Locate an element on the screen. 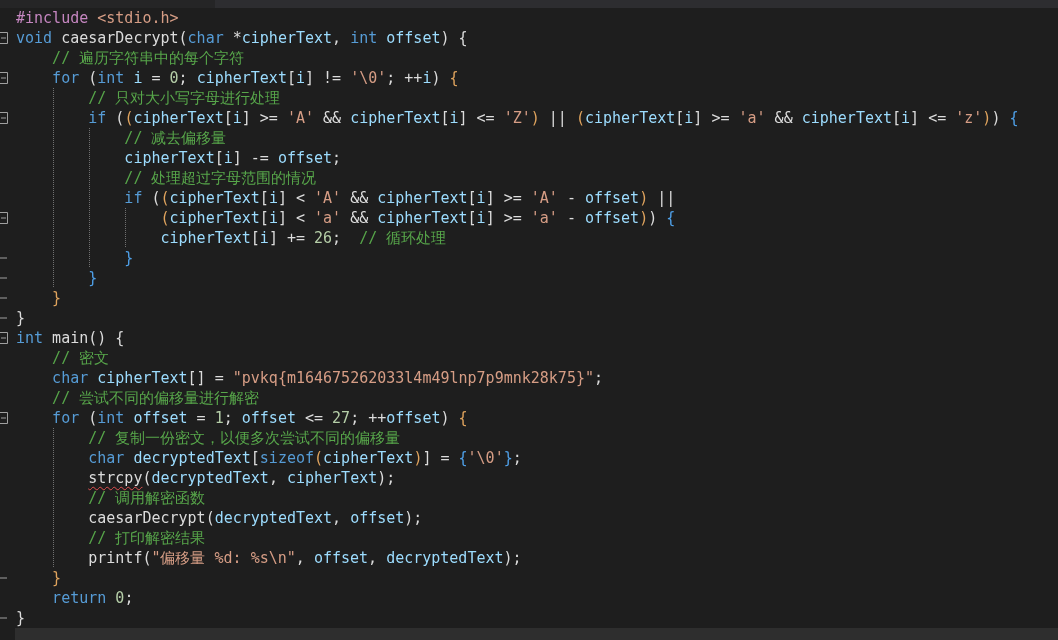  code-line: // 遍历字符串中的每个字符 is located at coordinates (148, 58).